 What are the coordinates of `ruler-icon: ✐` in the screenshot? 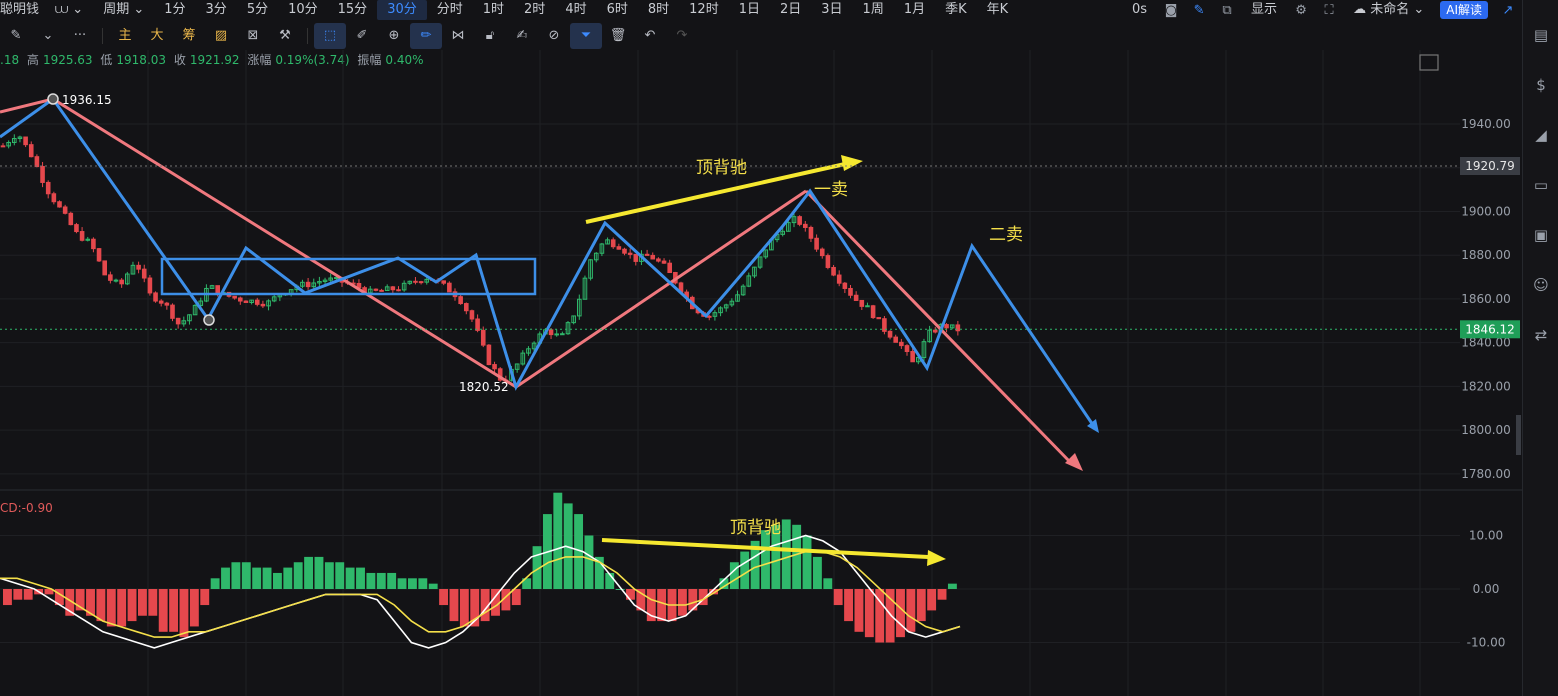 It's located at (362, 36).